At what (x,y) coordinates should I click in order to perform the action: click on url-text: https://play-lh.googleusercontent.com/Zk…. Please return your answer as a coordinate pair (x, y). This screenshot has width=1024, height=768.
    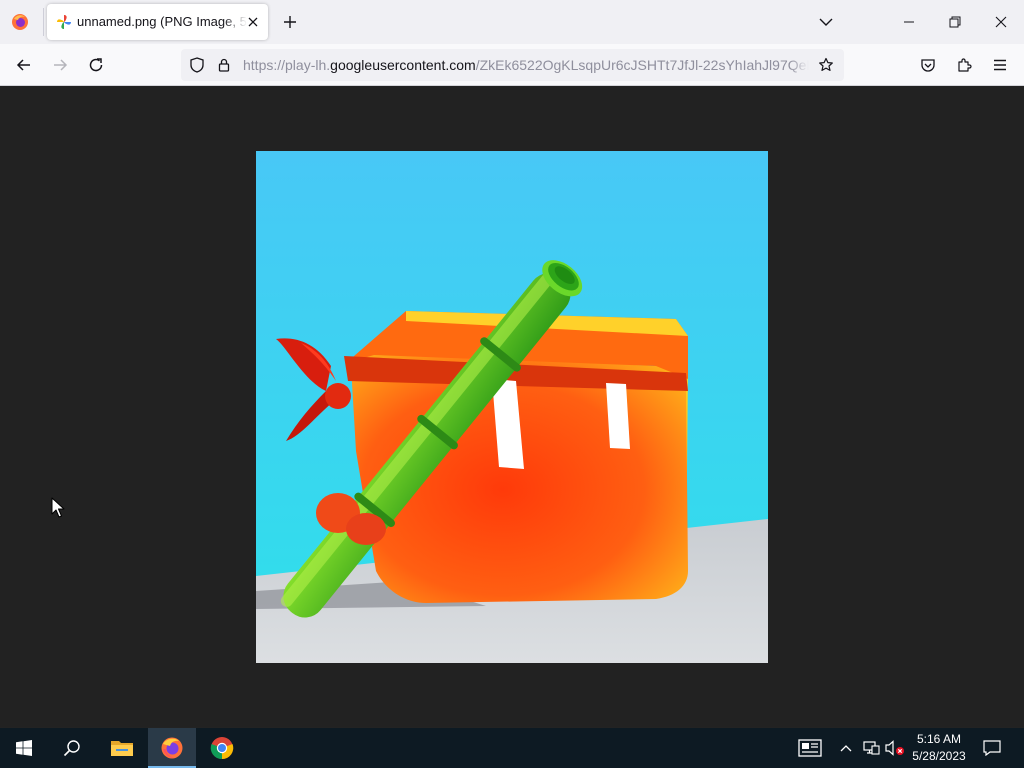
    Looking at the image, I should click on (526, 65).